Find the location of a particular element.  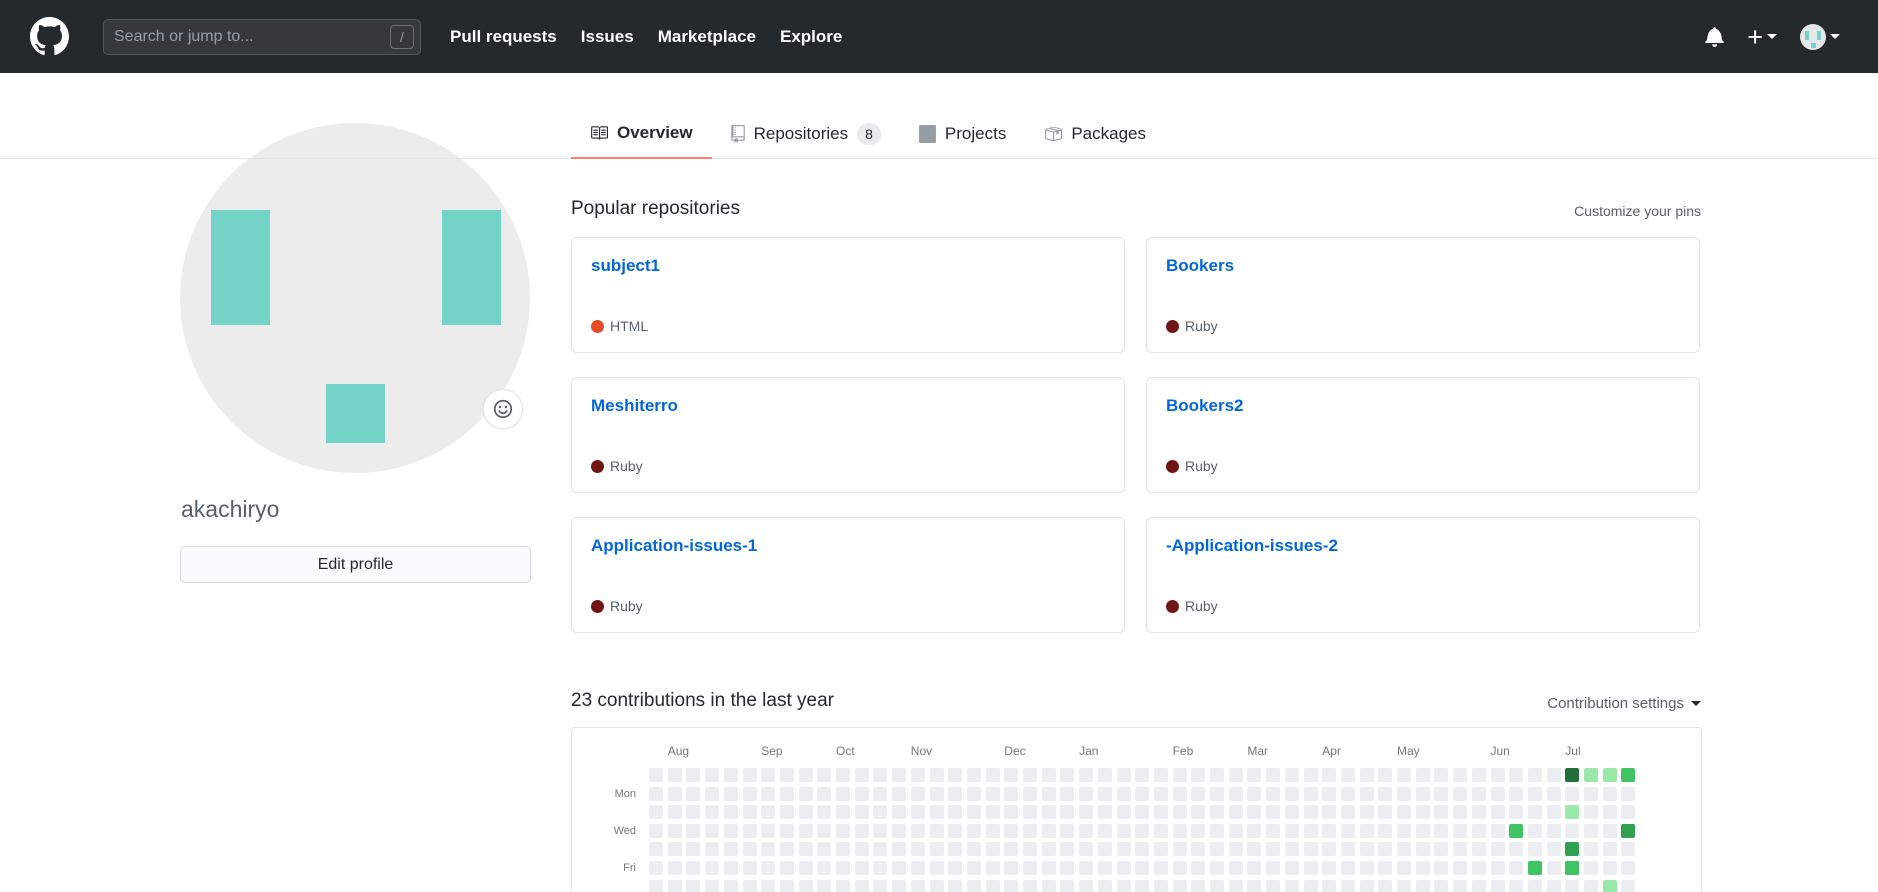

tab-overview: Overview is located at coordinates (641, 133).